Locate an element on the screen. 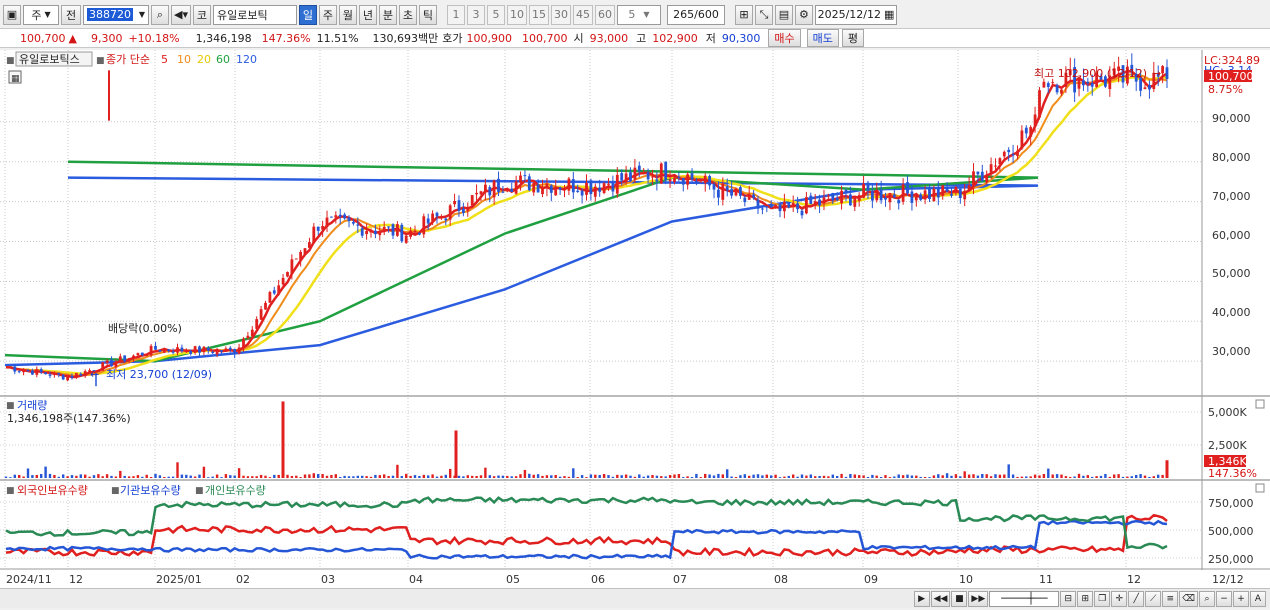 This screenshot has height=610, width=1270. tab-year: 년 is located at coordinates (367, 14).